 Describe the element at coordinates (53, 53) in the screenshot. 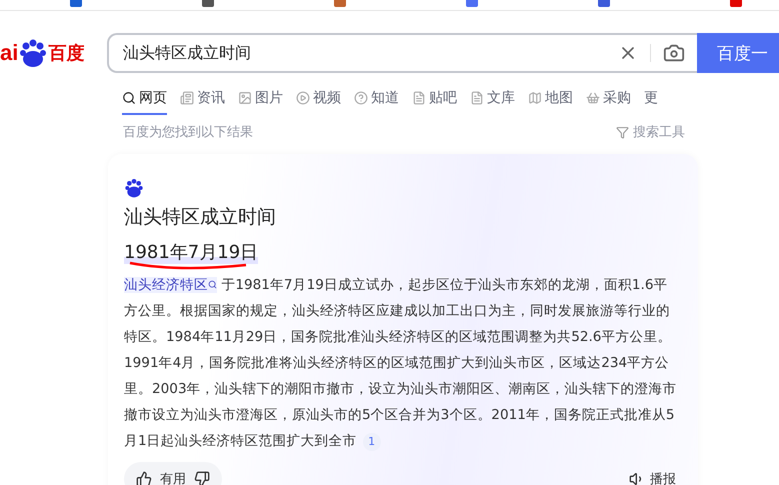

I see `baidu-logo: ai 百度` at that location.